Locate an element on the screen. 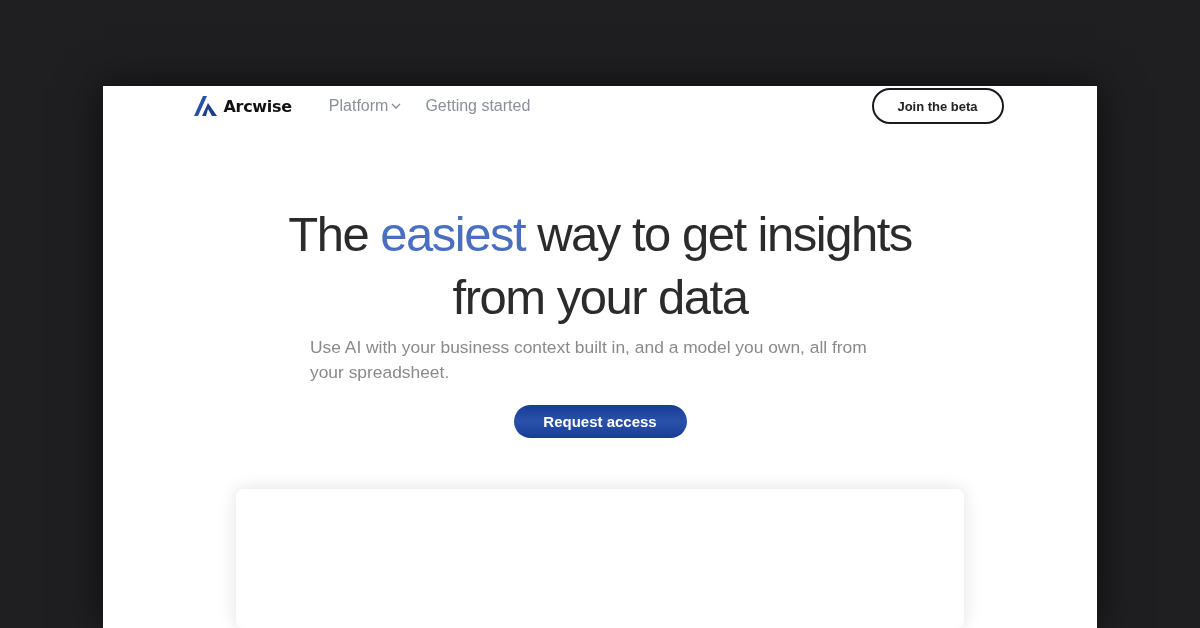 The image size is (1200, 628). request-access-button: Request access is located at coordinates (600, 421).